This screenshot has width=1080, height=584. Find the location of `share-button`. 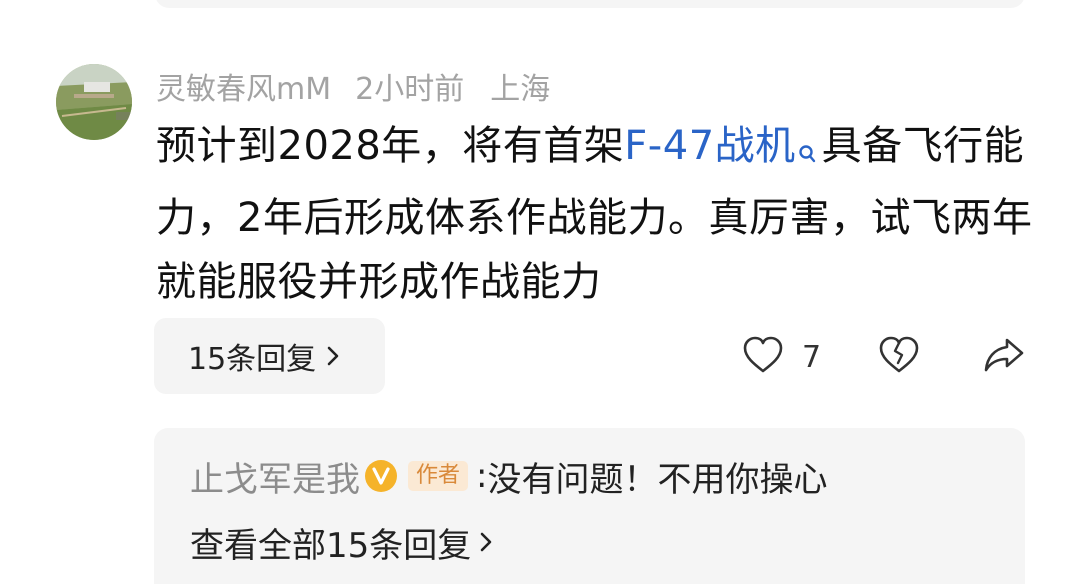

share-button is located at coordinates (1004, 357).